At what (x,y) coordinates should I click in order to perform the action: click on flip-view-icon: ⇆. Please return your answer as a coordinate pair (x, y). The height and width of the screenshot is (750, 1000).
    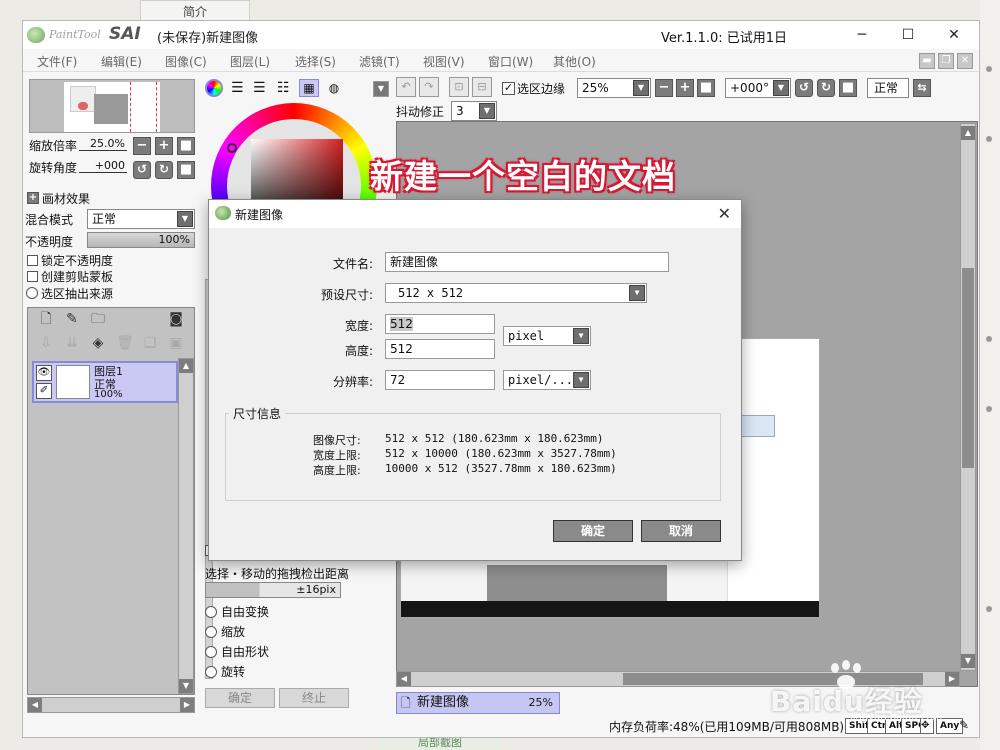
    Looking at the image, I should click on (922, 88).